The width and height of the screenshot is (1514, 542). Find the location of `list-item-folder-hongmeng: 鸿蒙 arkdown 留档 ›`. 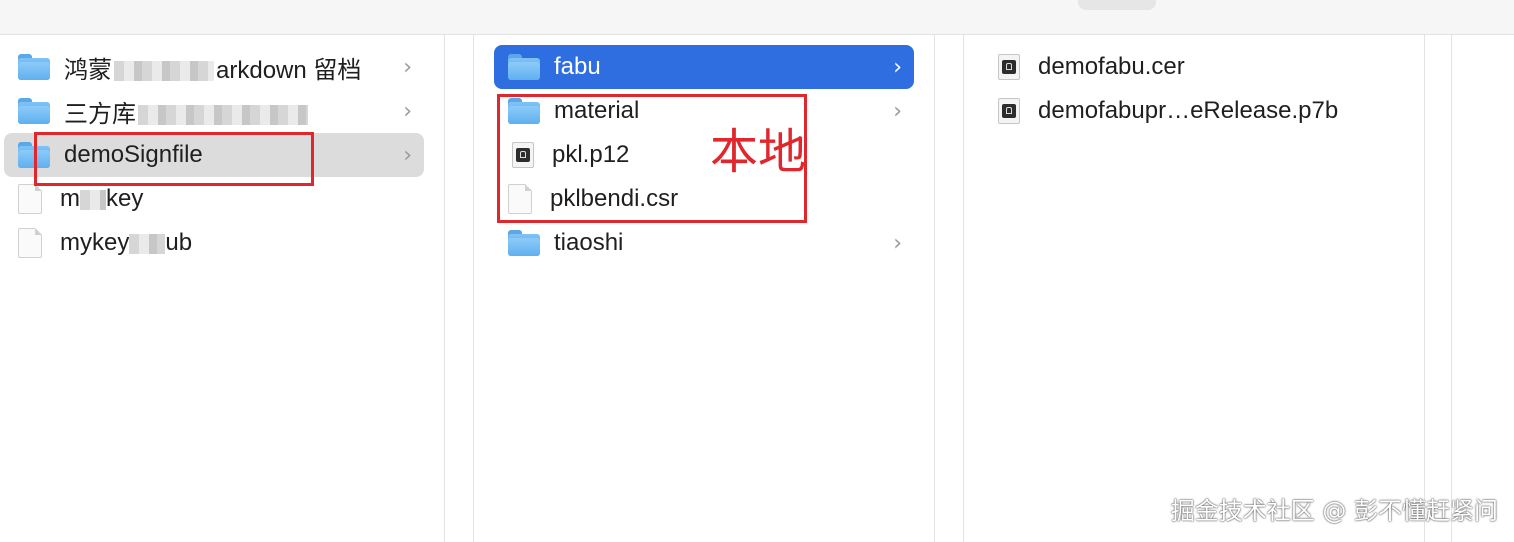

list-item-folder-hongmeng: 鸿蒙 arkdown 留档 › is located at coordinates (214, 67).